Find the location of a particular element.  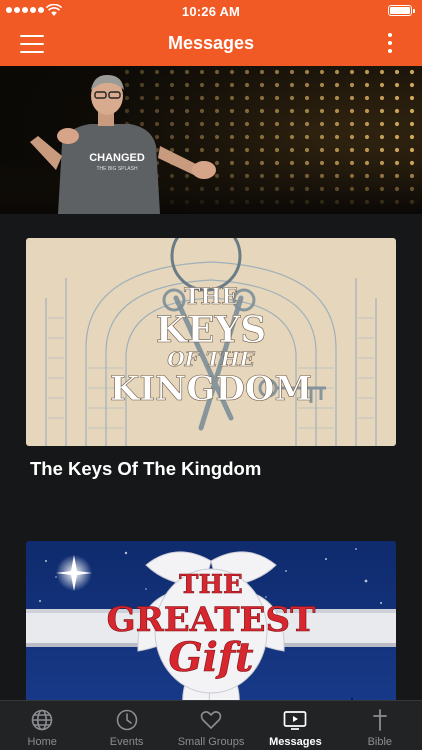

art-line-4: KINGDOM is located at coordinates (211, 389).